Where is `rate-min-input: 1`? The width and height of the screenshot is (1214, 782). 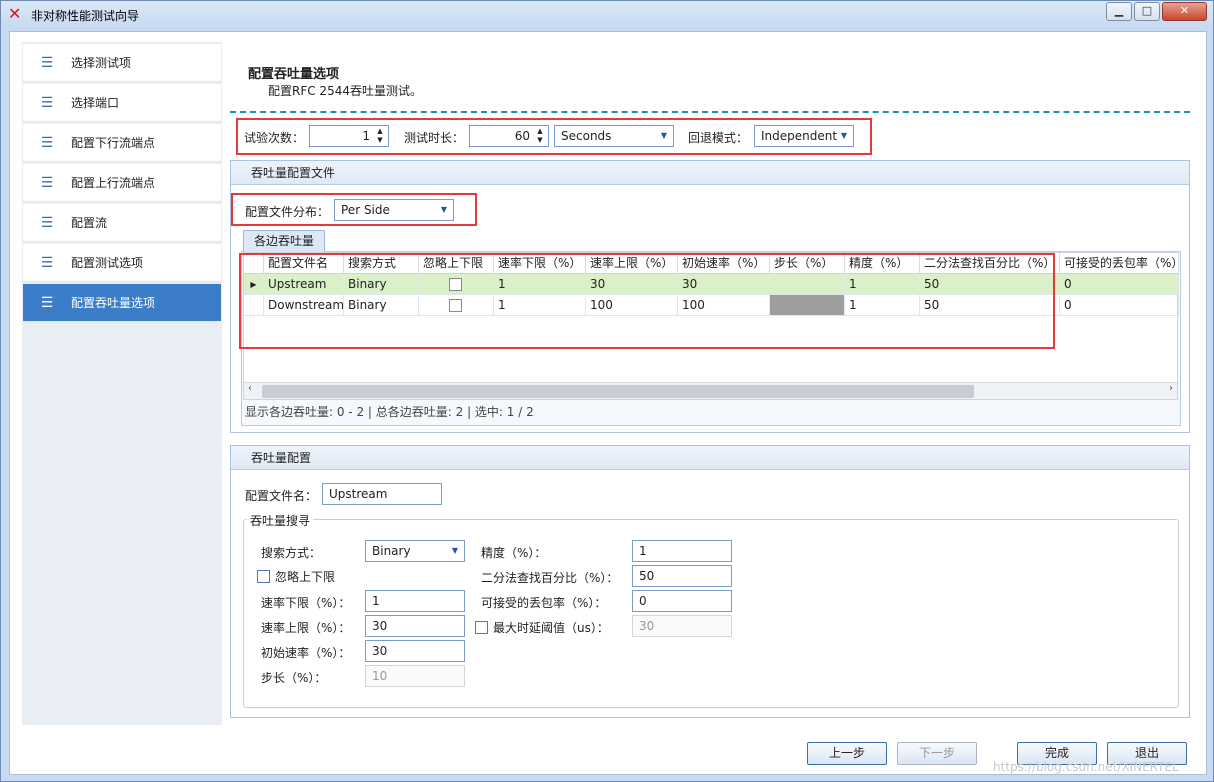 rate-min-input: 1 is located at coordinates (415, 601).